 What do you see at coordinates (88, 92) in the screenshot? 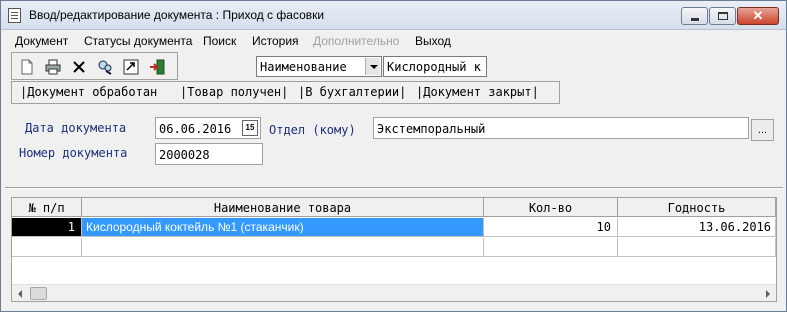
I see `status-processed-button: |Документ обработан` at bounding box center [88, 92].